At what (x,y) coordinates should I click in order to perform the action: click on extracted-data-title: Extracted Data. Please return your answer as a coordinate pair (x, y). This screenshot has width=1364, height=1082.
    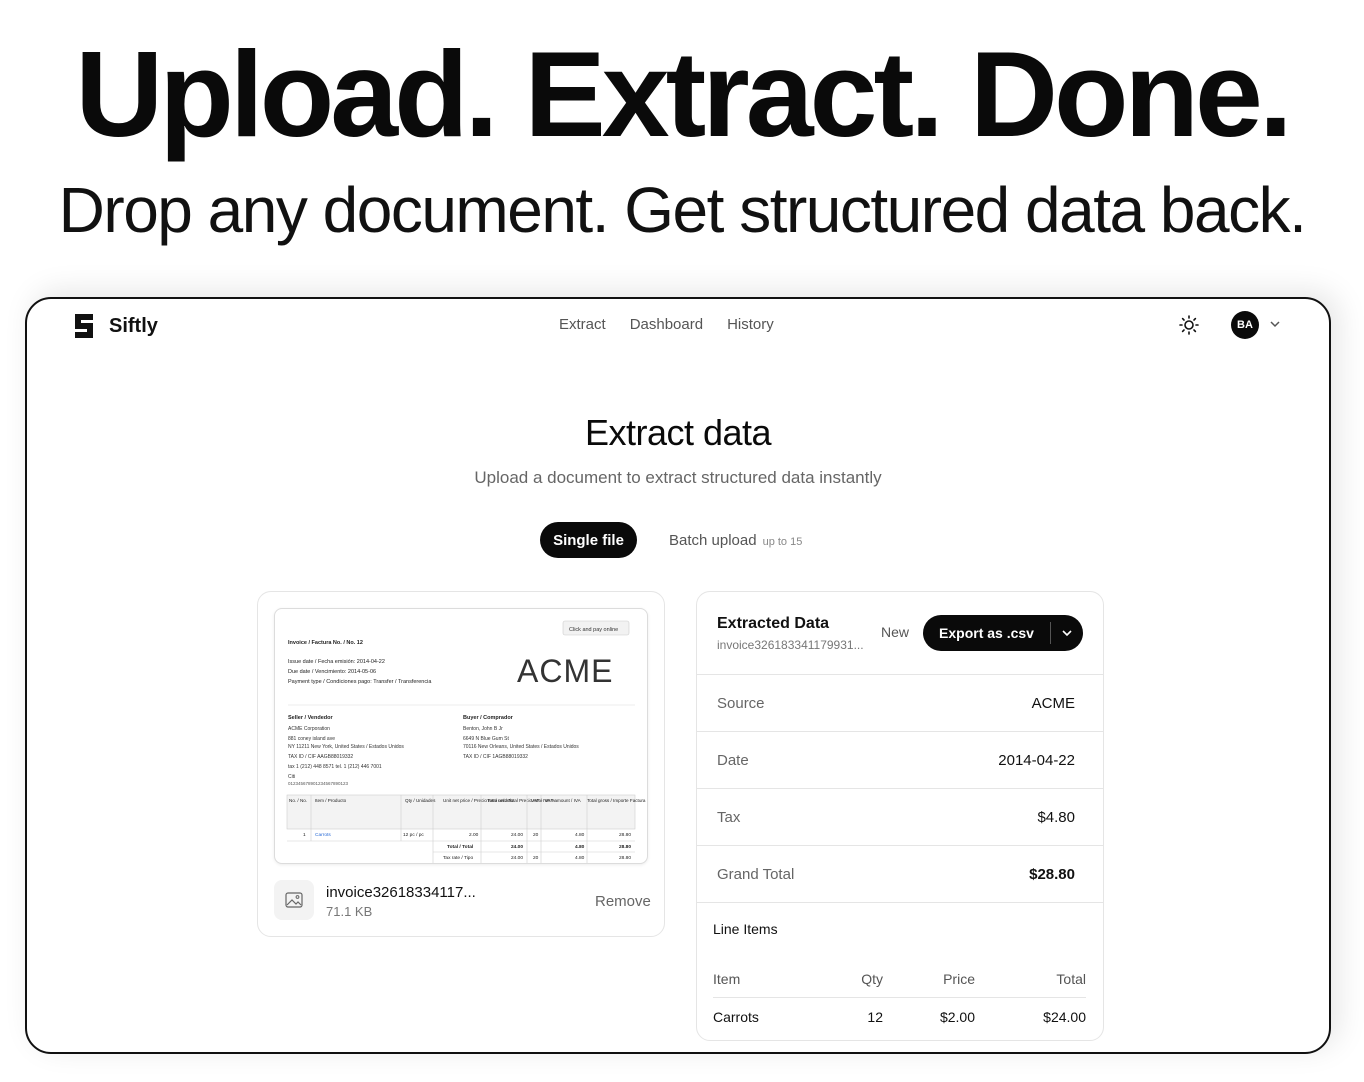
    Looking at the image, I should click on (773, 623).